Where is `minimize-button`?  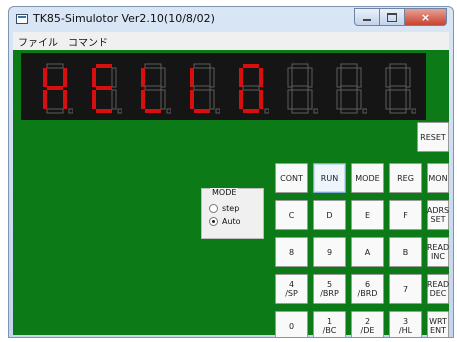 minimize-button is located at coordinates (367, 17).